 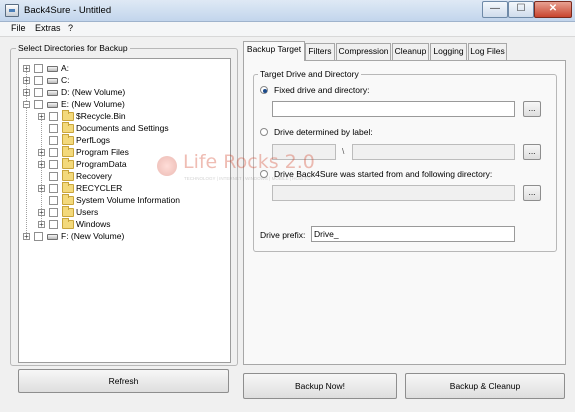 I want to click on backup-cleanup-button: Backup & Cleanup, so click(x=485, y=386).